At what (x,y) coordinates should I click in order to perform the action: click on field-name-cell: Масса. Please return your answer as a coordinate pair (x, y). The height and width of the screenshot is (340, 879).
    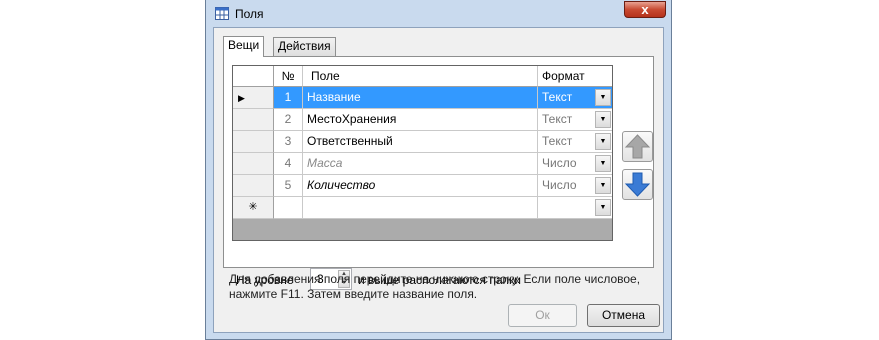
    Looking at the image, I should click on (420, 164).